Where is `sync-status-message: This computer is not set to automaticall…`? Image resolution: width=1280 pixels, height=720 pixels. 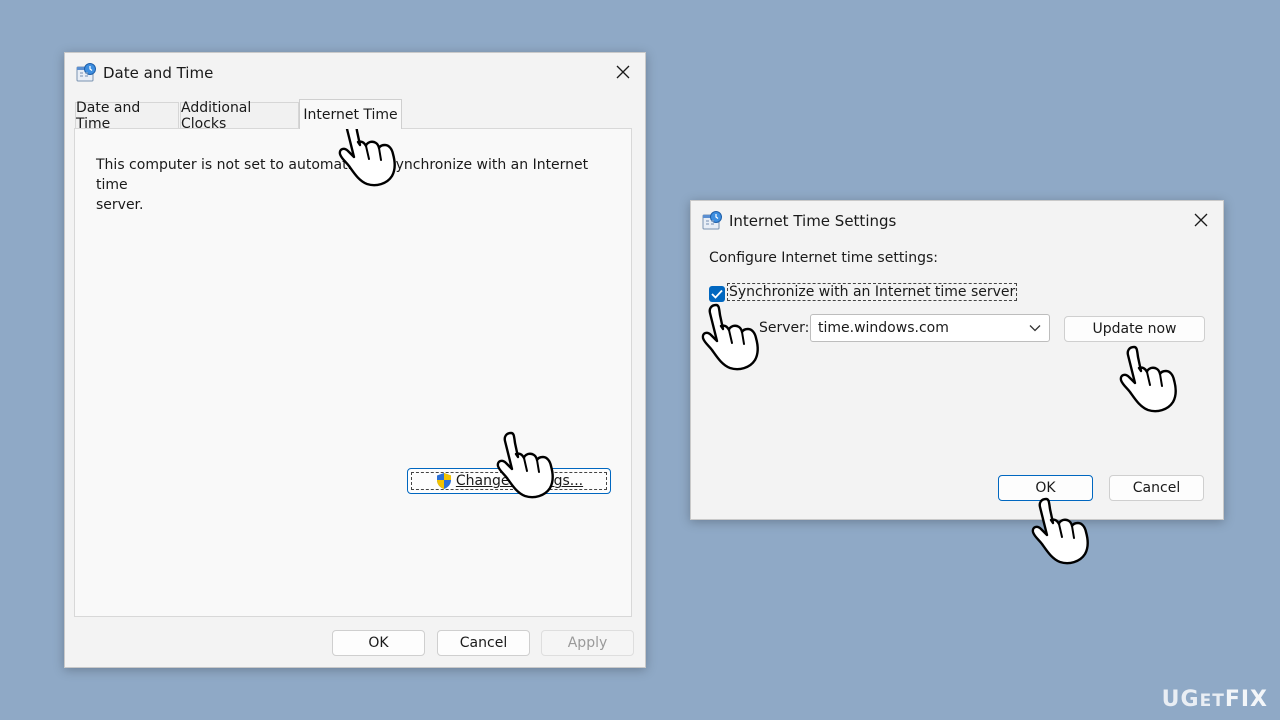
sync-status-message: This computer is not set to automaticall… is located at coordinates (342, 185).